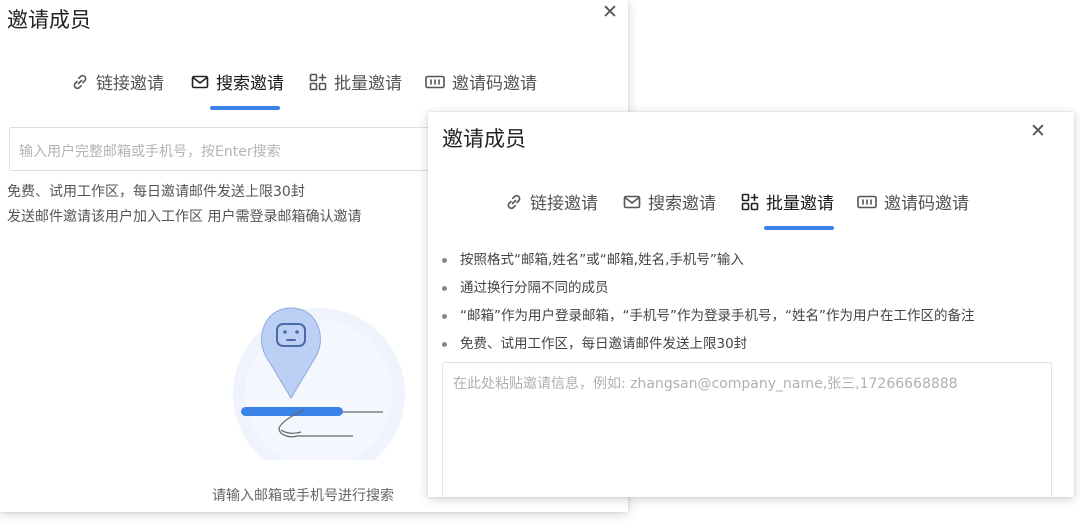 The width and height of the screenshot is (1080, 530). Describe the element at coordinates (707, 260) in the screenshot. I see `list-item: 按照格式“邮箱,姓名”或“邮箱,姓名,手机号”输入` at that location.